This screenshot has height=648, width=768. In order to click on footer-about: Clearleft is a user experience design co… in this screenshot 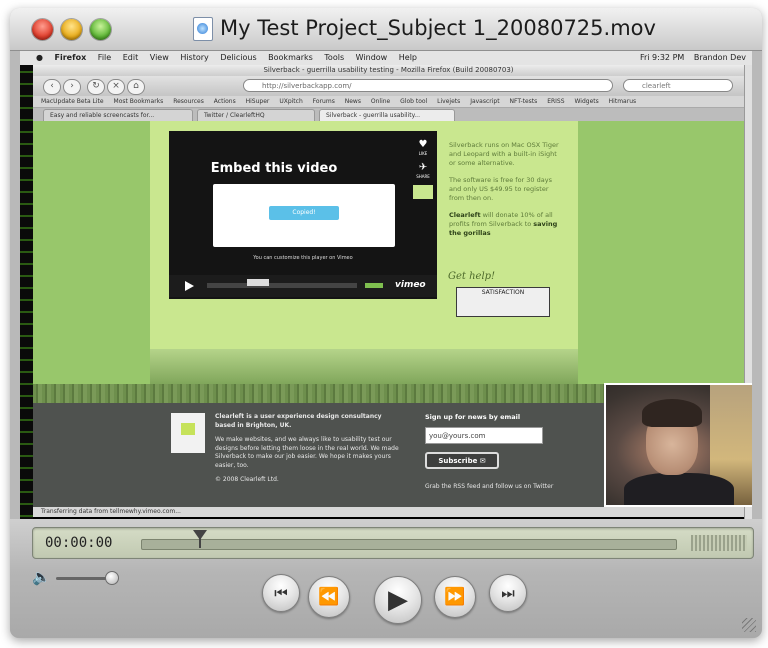, I will do `click(309, 452)`.